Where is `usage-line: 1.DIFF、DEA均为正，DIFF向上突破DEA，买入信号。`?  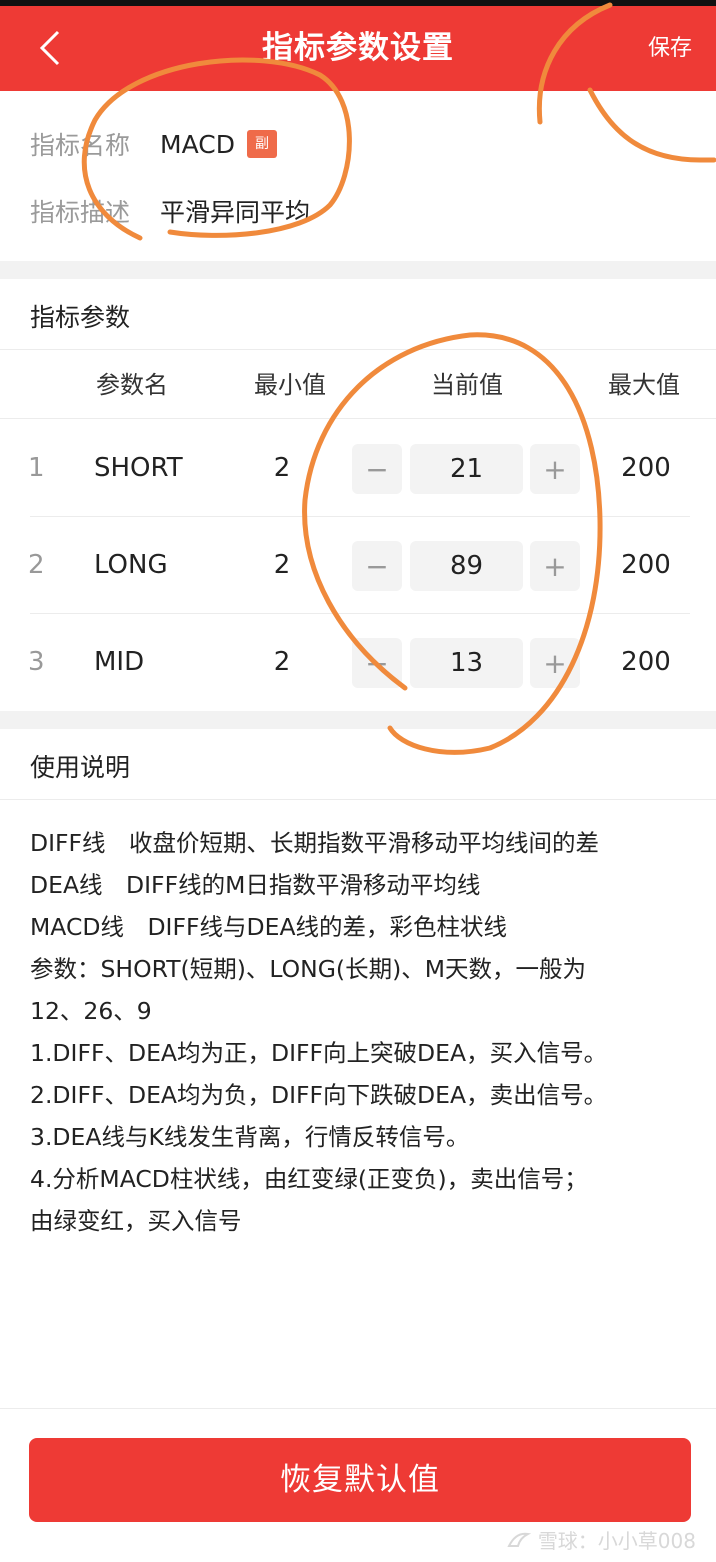 usage-line: 1.DIFF、DEA均为正，DIFF向上突破DEA，买入信号。 is located at coordinates (319, 1053).